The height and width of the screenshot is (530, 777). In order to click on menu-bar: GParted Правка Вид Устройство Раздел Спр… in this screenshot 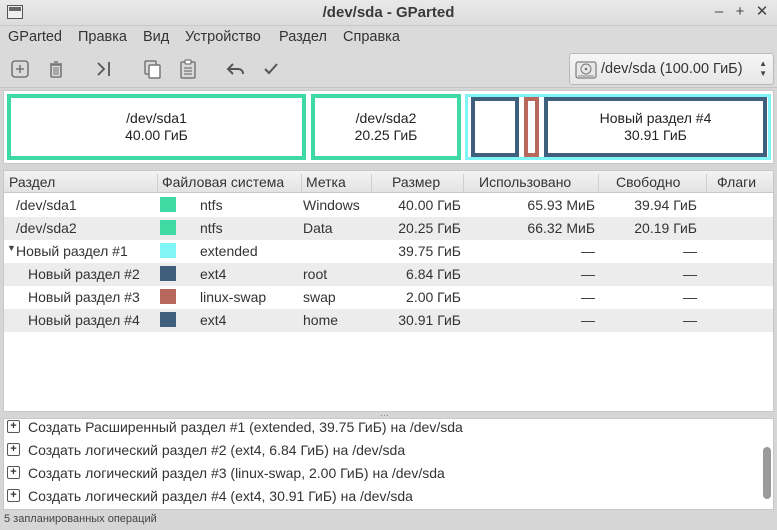, I will do `click(388, 38)`.